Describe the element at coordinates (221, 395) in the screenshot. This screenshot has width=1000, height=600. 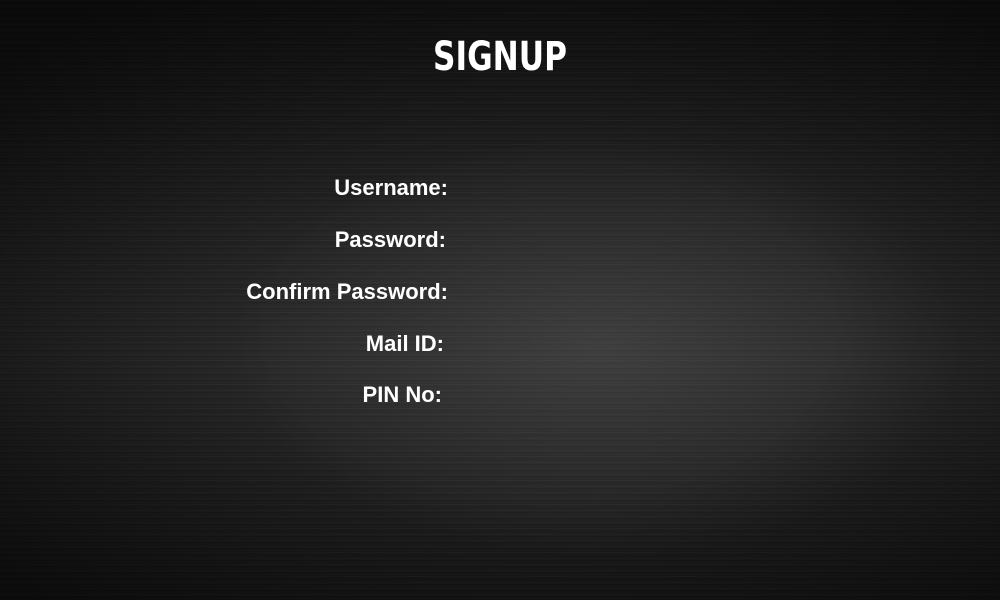
I see `form-row-pin: PIN No:` at that location.